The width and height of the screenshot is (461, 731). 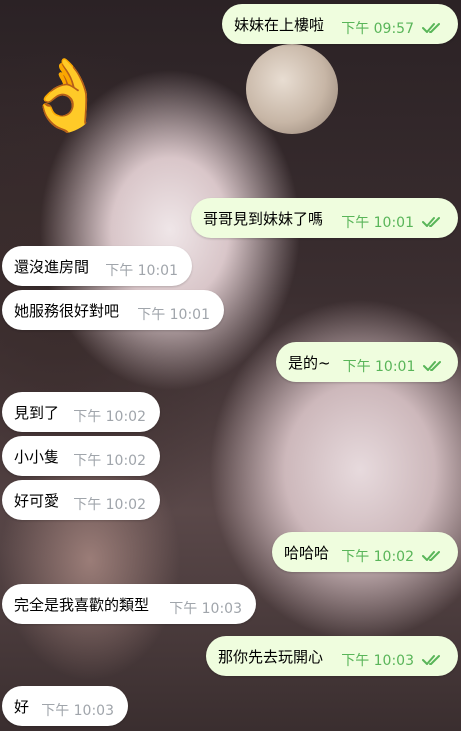 I want to click on message-text: 那你先去玩開心, so click(x=271, y=656).